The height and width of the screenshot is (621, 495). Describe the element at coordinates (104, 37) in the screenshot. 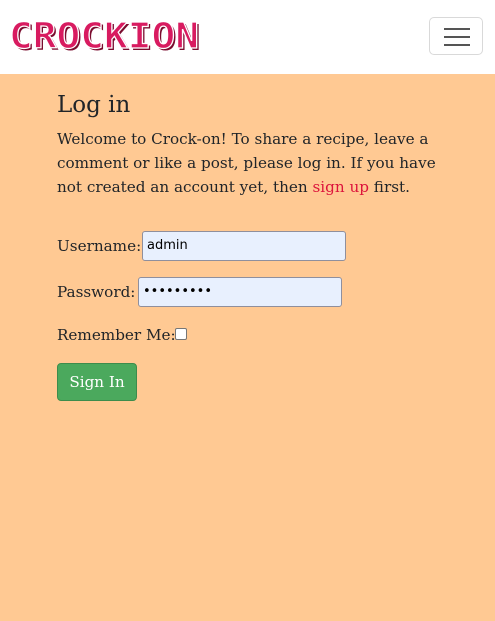

I see `svg-text: CROCKION` at that location.